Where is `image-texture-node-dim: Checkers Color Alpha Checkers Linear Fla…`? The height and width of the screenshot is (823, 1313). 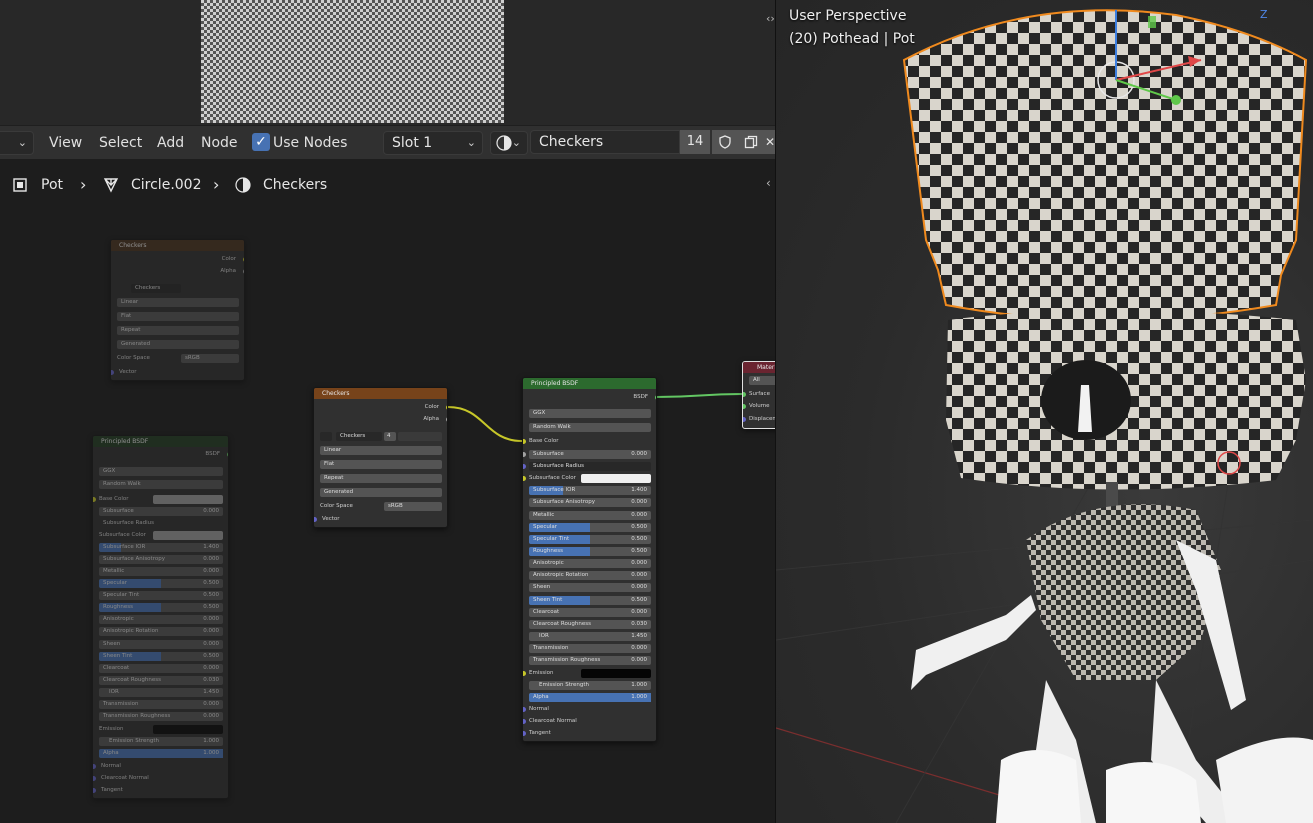 image-texture-node-dim: Checkers Color Alpha Checkers Linear Fla… is located at coordinates (177, 310).